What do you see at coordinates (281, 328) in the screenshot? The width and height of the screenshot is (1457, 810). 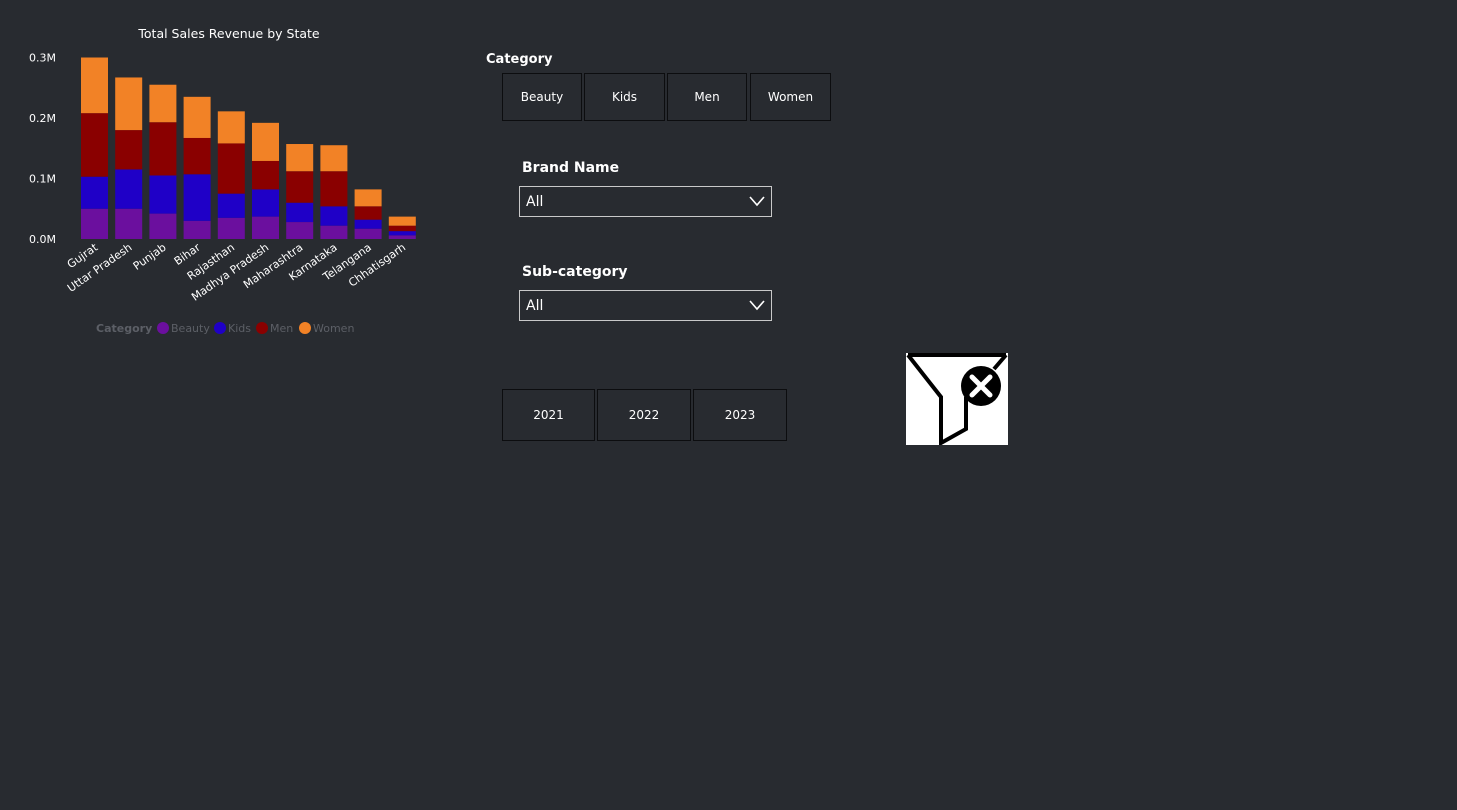 I see `legend-label-men: Men` at bounding box center [281, 328].